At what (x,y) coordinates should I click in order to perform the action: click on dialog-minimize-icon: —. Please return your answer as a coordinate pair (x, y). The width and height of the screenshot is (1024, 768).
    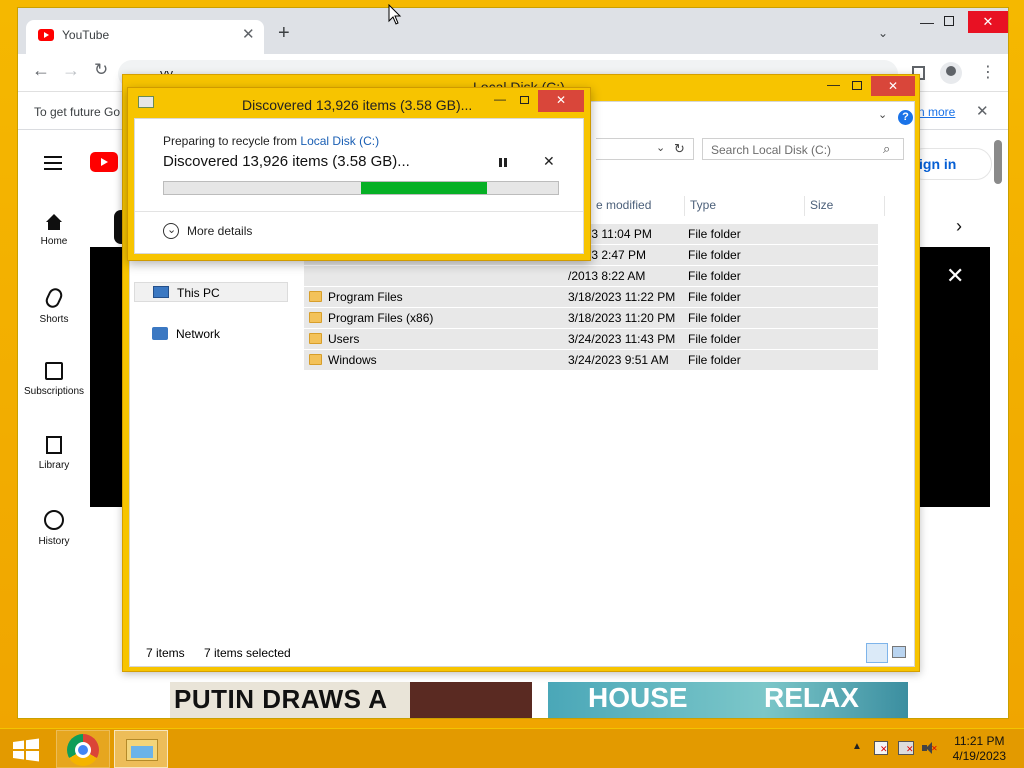
    Looking at the image, I should click on (500, 99).